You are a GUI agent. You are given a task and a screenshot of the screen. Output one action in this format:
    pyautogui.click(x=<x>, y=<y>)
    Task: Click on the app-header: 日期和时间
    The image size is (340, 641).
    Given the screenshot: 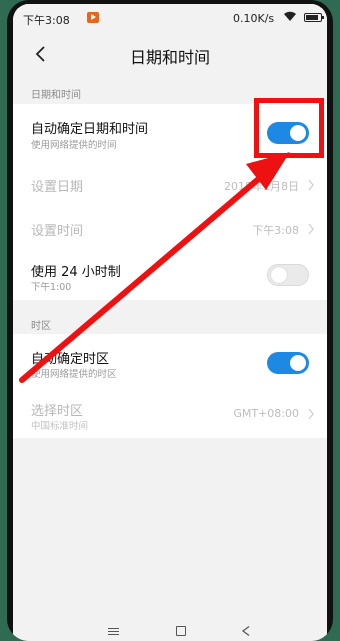 What is the action you would take?
    pyautogui.click(x=170, y=54)
    